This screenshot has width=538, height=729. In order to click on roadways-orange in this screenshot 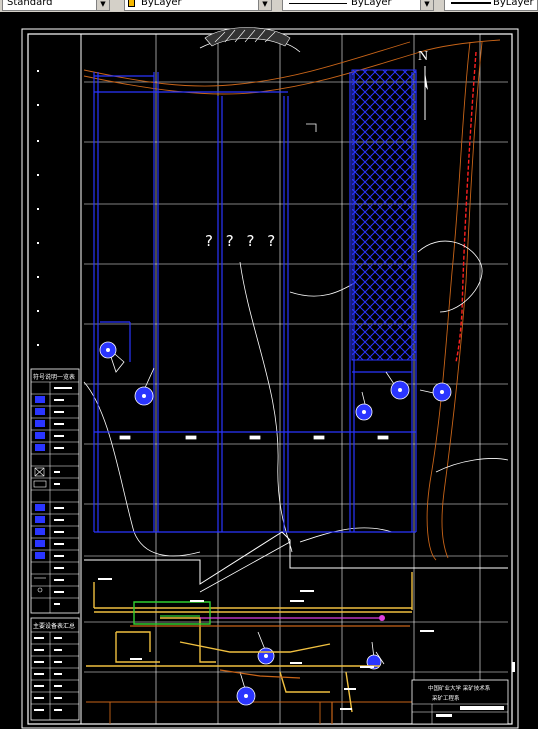, I will do `click(270, 674)`.